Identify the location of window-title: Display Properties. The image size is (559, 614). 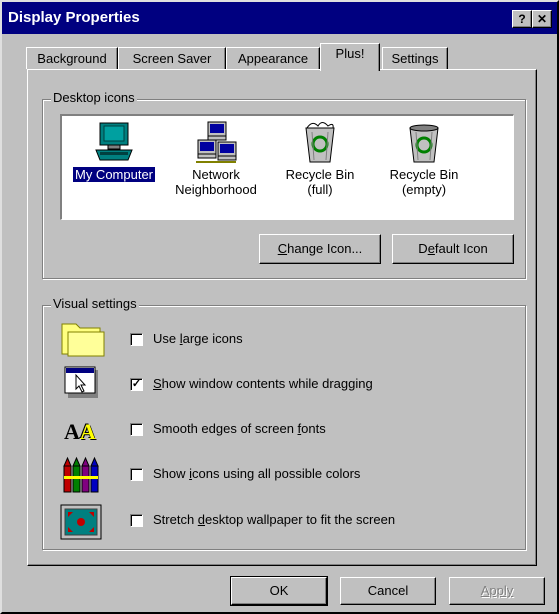
(74, 17).